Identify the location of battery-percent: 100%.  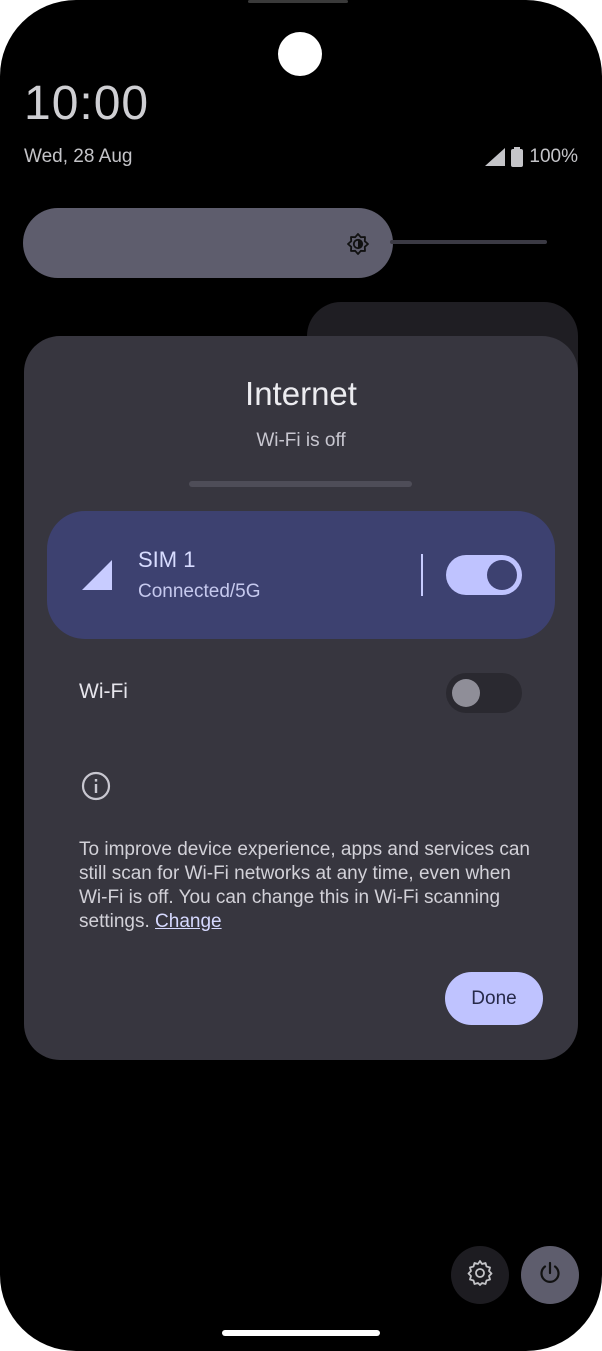
(553, 156).